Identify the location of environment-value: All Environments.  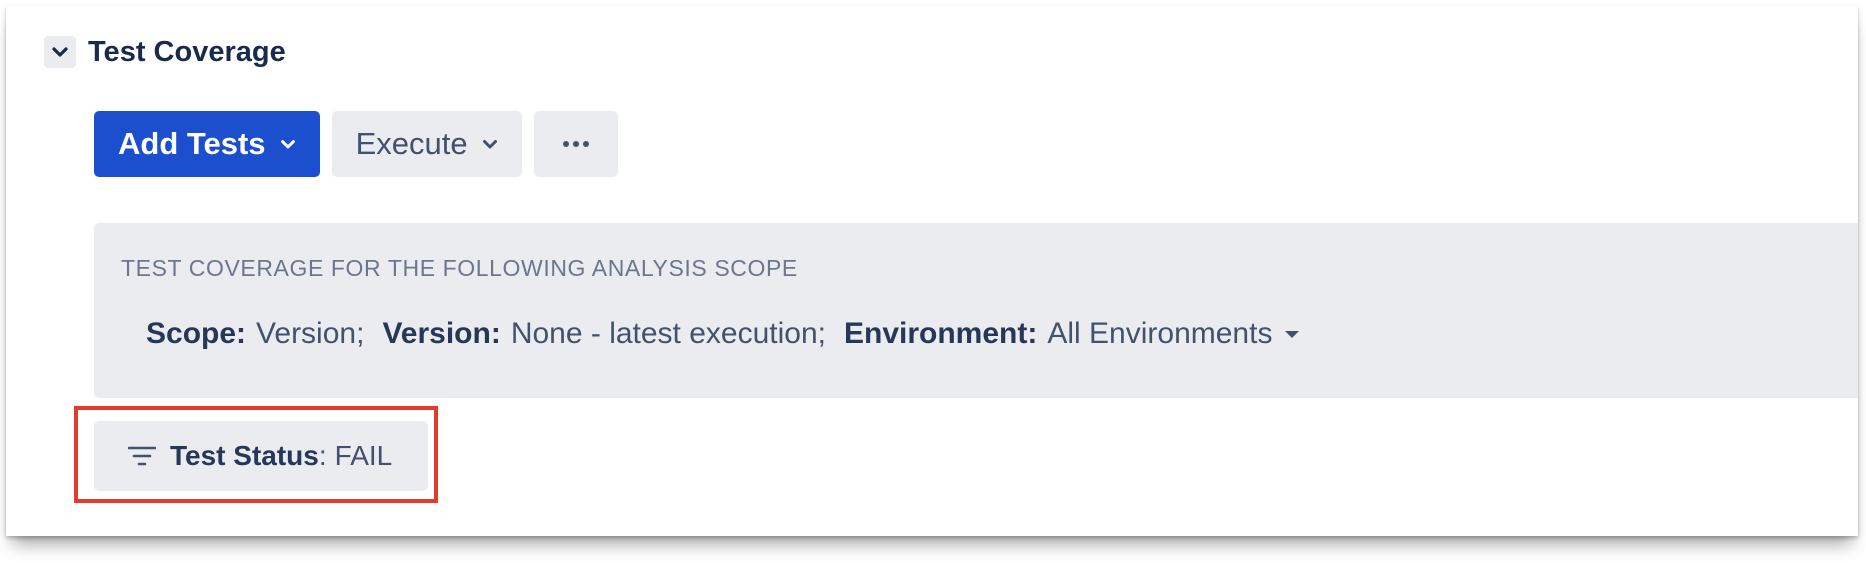
(1160, 333).